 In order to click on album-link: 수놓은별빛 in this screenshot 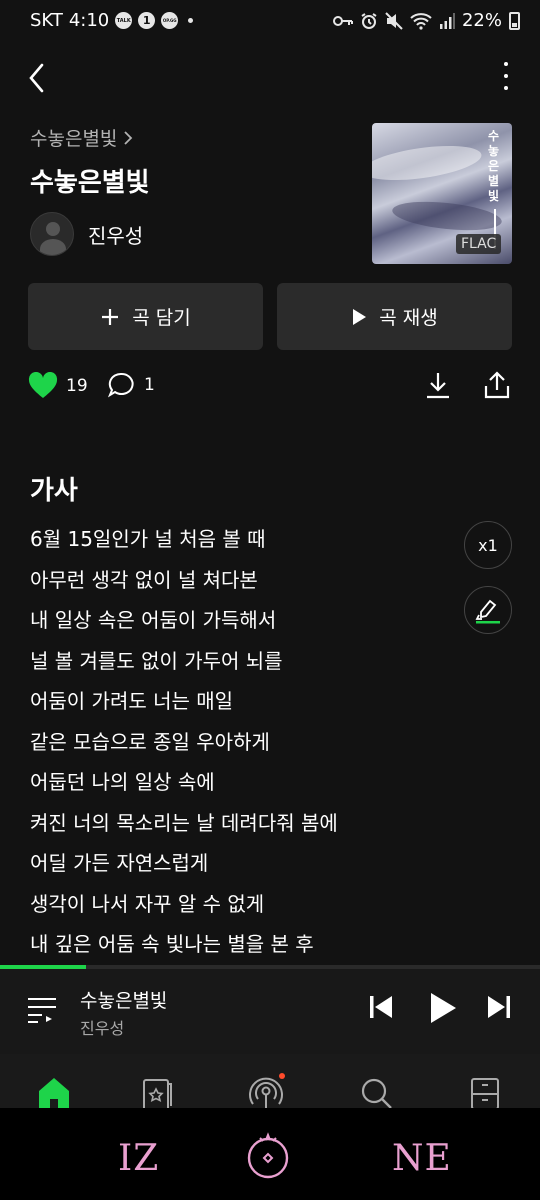, I will do `click(81, 137)`.